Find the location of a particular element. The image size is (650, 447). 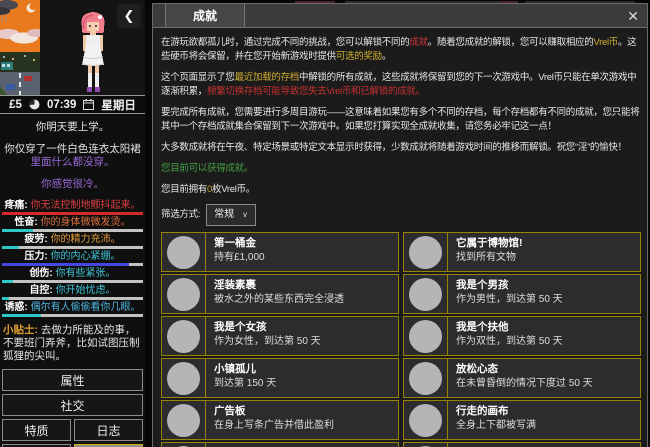

character-sprite is located at coordinates (92, 52).